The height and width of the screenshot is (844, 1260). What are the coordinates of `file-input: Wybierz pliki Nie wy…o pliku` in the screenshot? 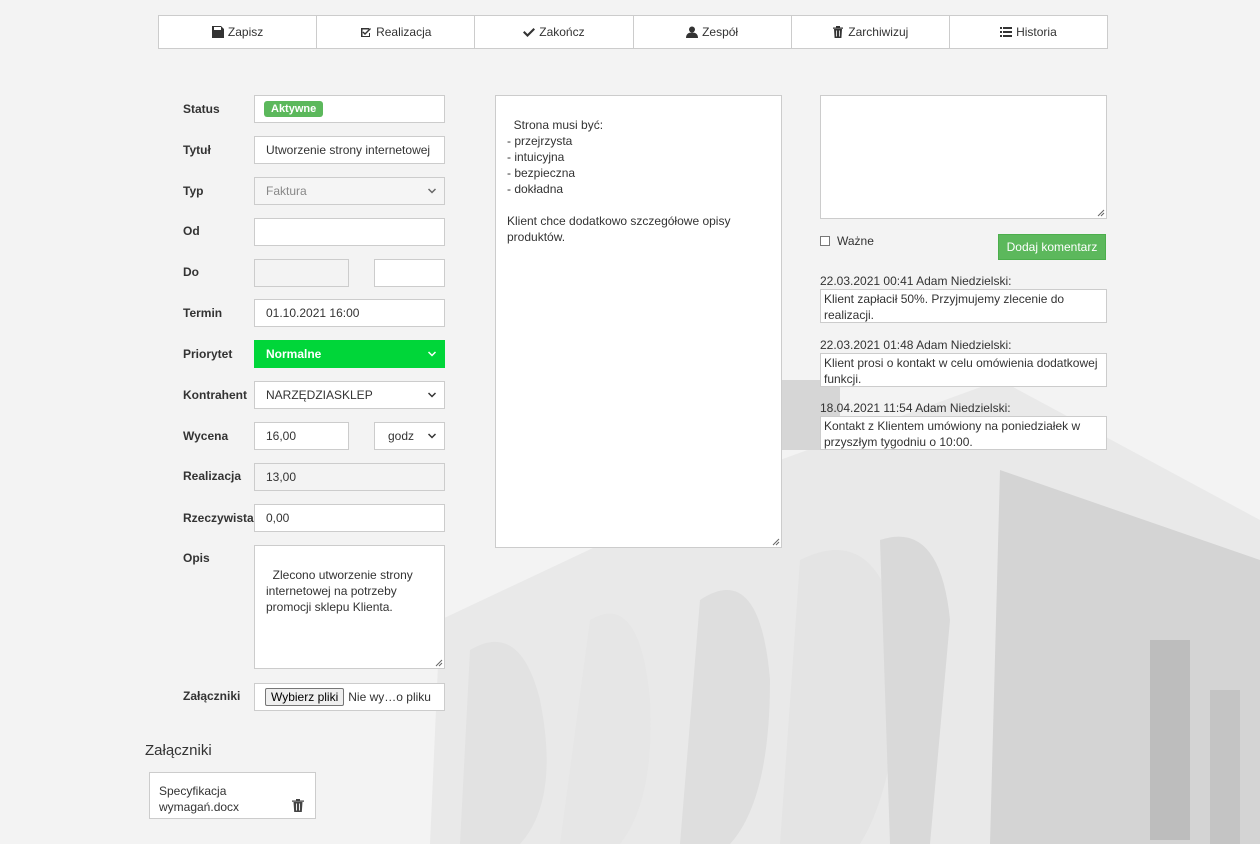 It's located at (349, 697).